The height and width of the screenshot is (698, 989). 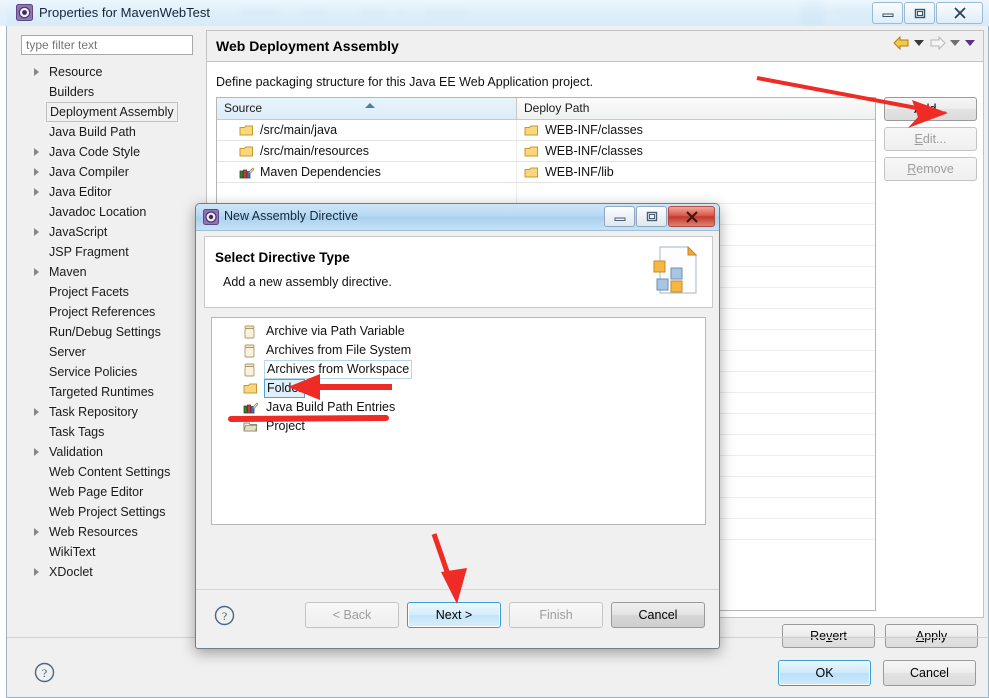 I want to click on cell-deploy: WEB-INF/classes, so click(x=696, y=151).